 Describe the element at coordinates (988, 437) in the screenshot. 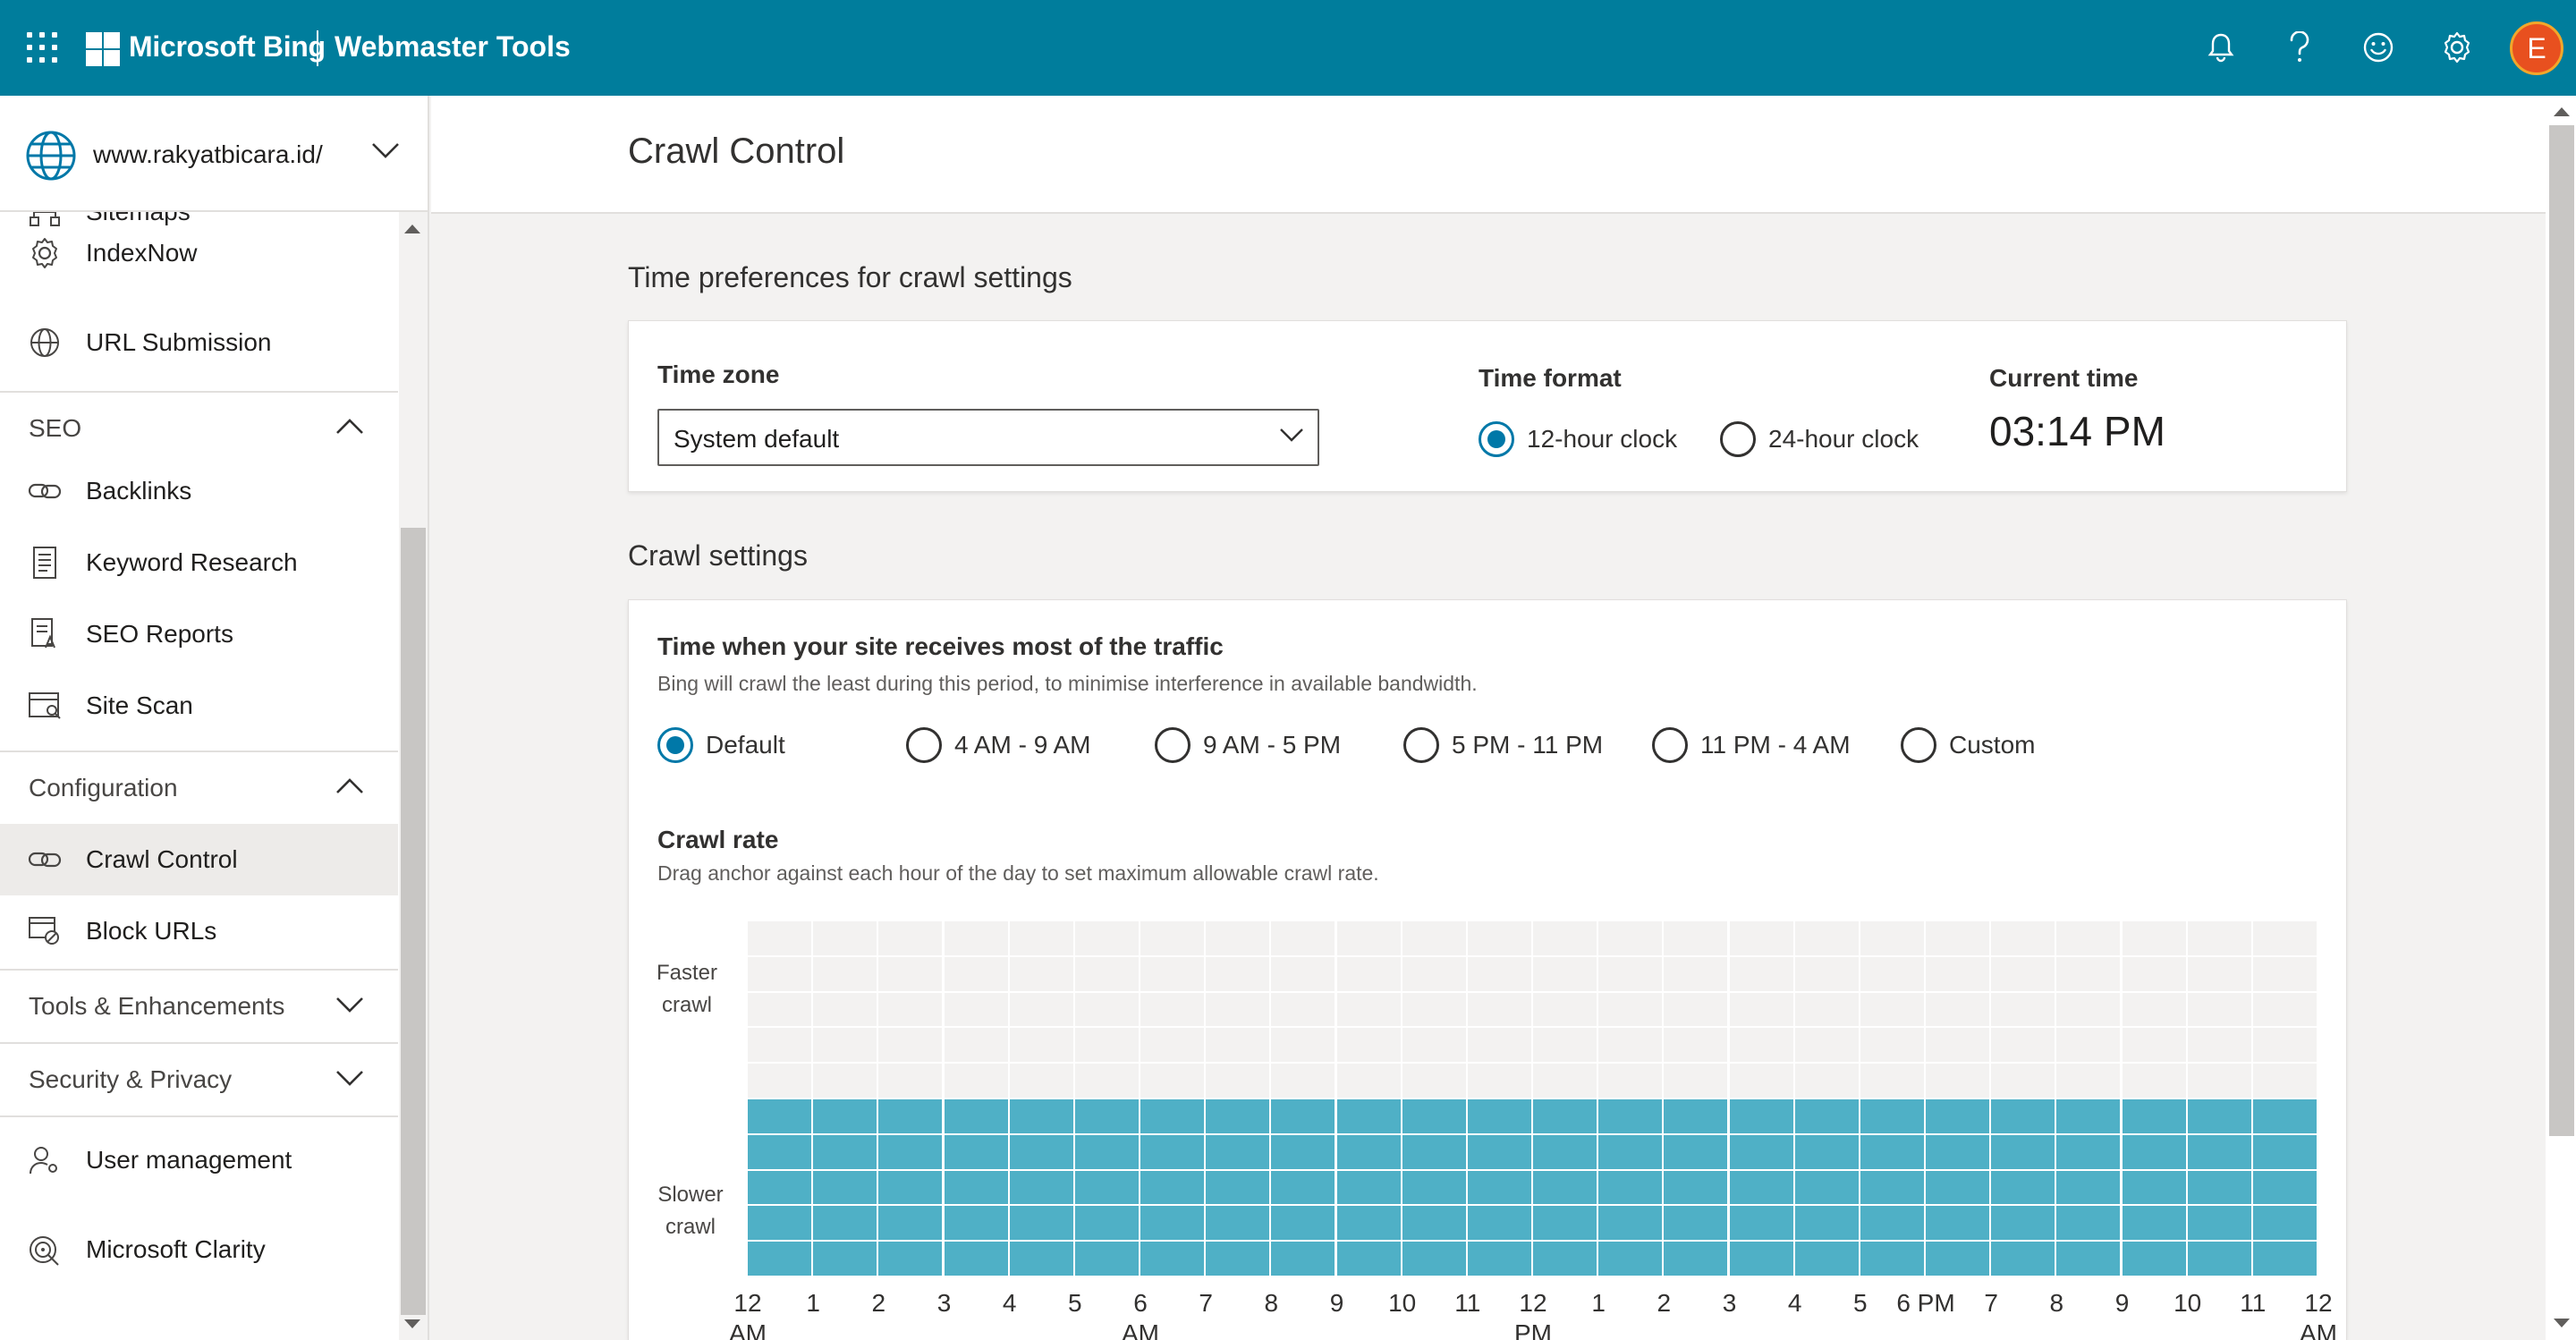

I see `timezone-select: System default` at that location.